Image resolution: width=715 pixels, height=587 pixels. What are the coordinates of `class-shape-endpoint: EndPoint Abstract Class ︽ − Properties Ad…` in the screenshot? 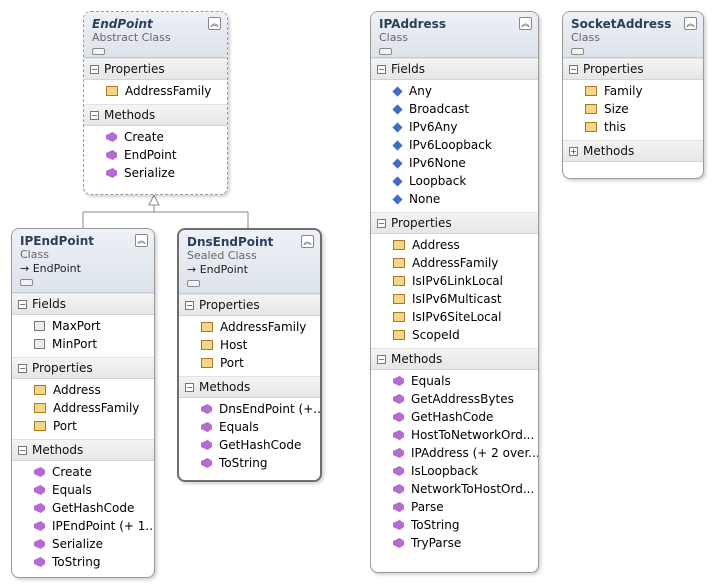 It's located at (155, 103).